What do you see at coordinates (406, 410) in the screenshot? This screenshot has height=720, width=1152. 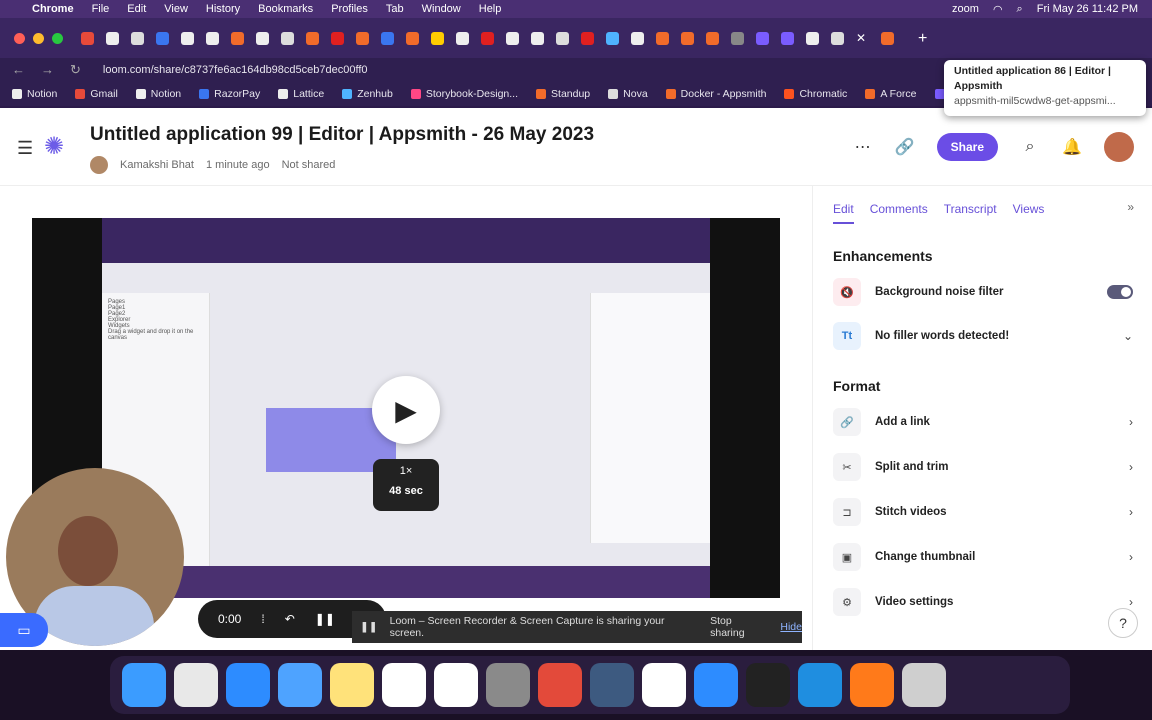 I see `play-button: ▶` at bounding box center [406, 410].